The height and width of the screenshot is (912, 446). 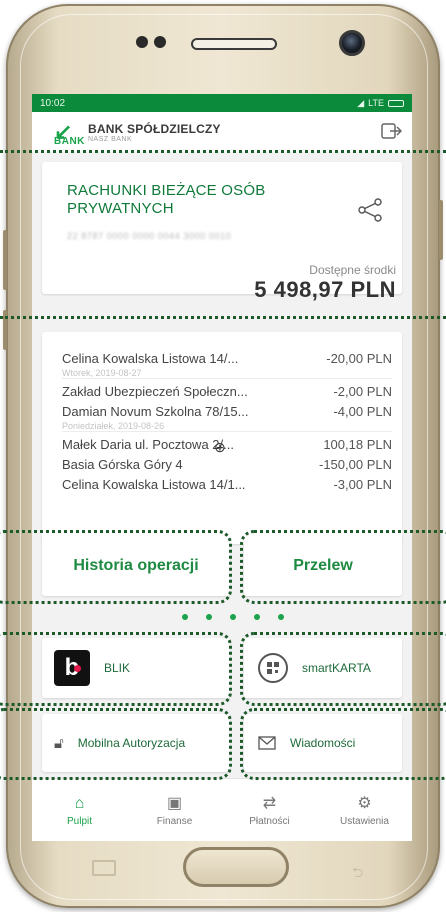 I want to click on annotation-transfer-outline, so click(x=343, y=567).